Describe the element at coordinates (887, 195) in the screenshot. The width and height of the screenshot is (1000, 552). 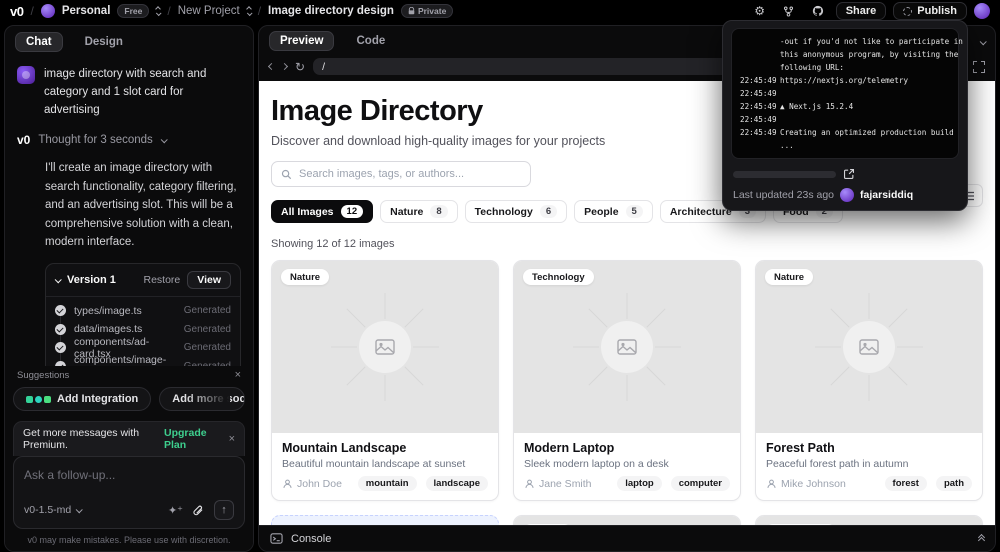
I see `deployer-username: fajarsiddiq` at that location.